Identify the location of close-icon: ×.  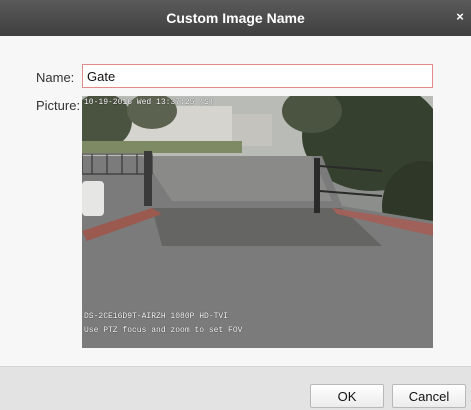
(460, 17).